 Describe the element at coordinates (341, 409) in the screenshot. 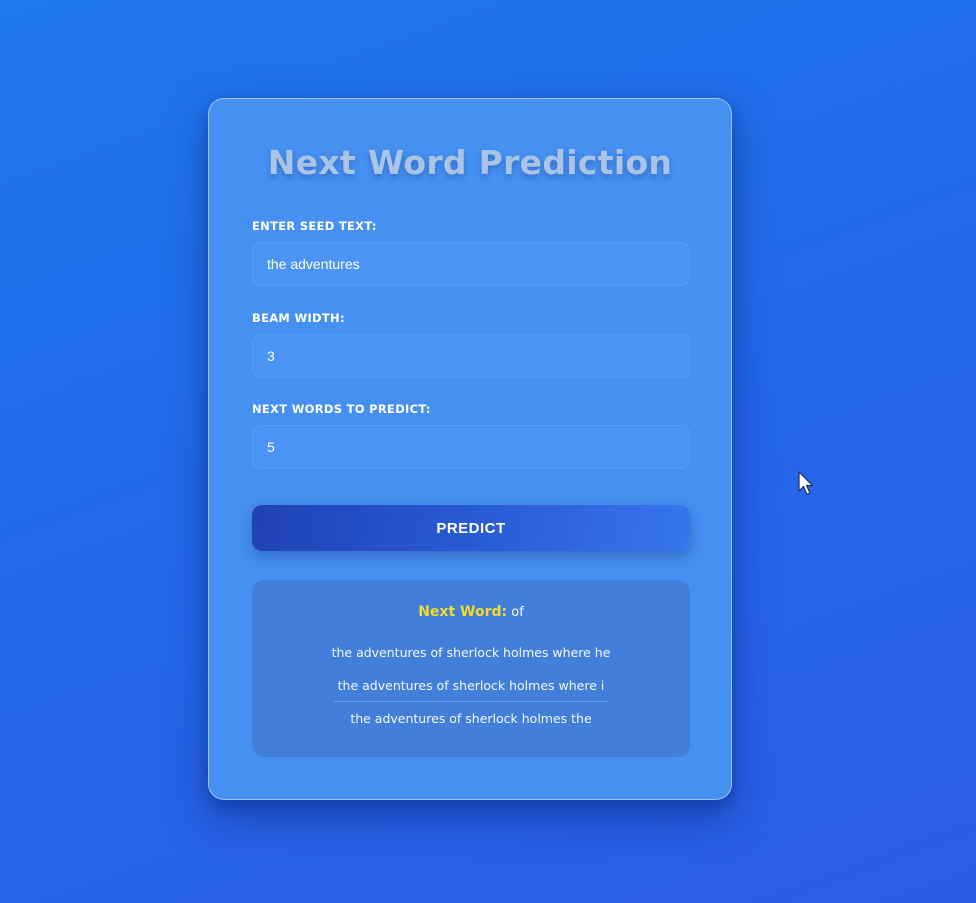

I see `next-words-label: NEXT WORDS TO PREDICT:` at that location.